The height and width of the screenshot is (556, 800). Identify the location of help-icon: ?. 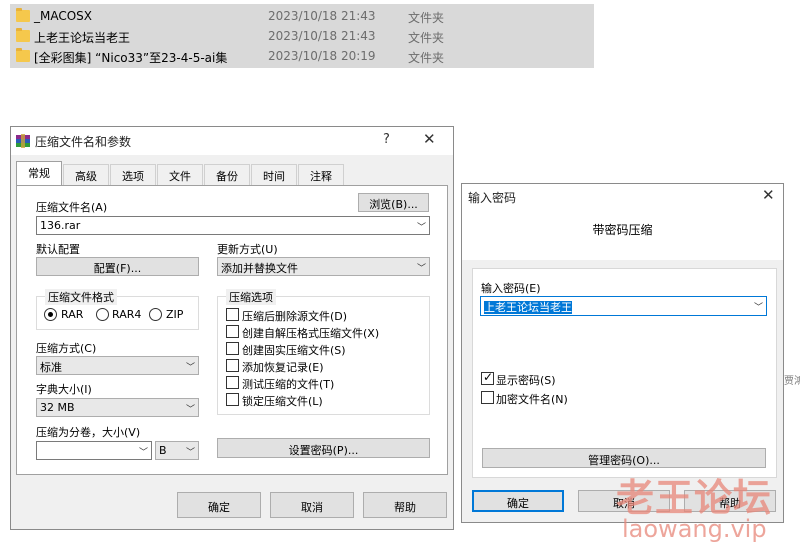
(386, 139).